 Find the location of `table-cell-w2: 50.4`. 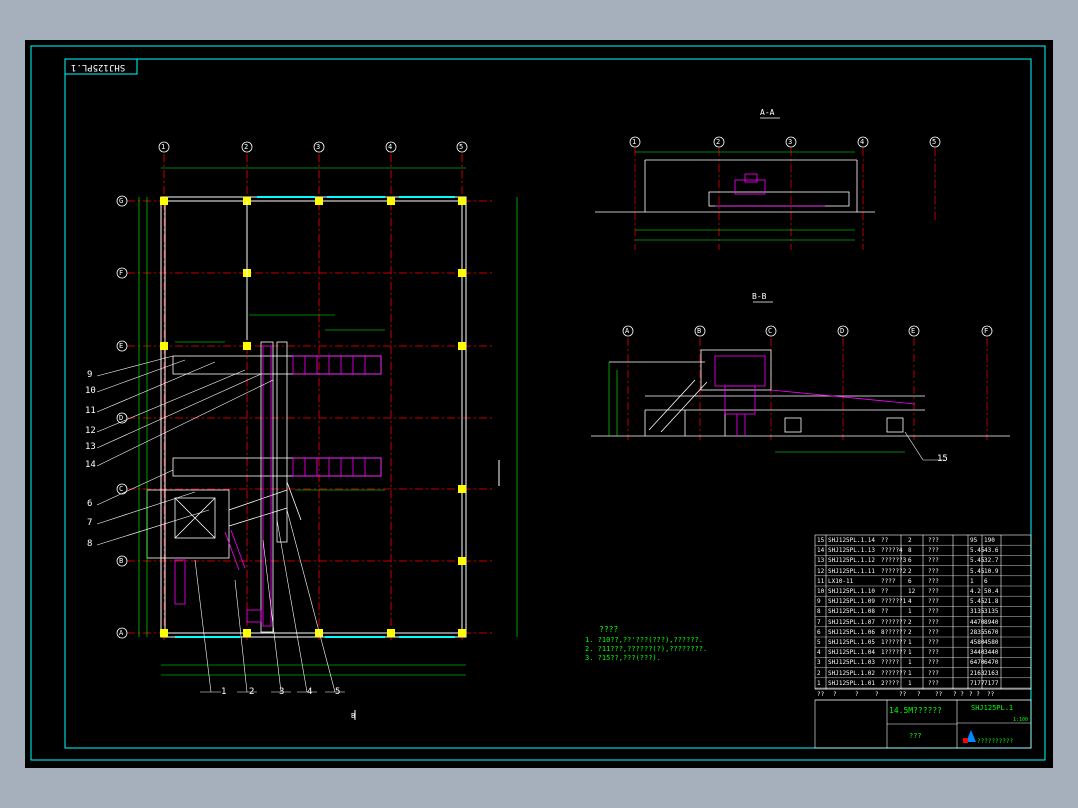

table-cell-w2: 50.4 is located at coordinates (991, 591).